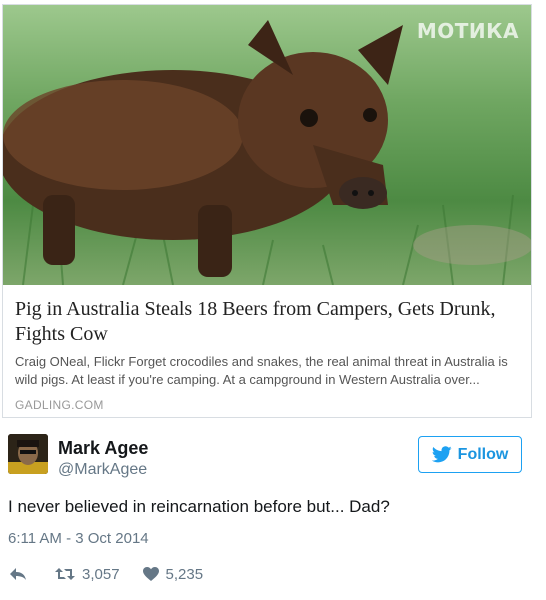 This screenshot has width=546, height=600. Describe the element at coordinates (28, 454) in the screenshot. I see `avatar` at that location.